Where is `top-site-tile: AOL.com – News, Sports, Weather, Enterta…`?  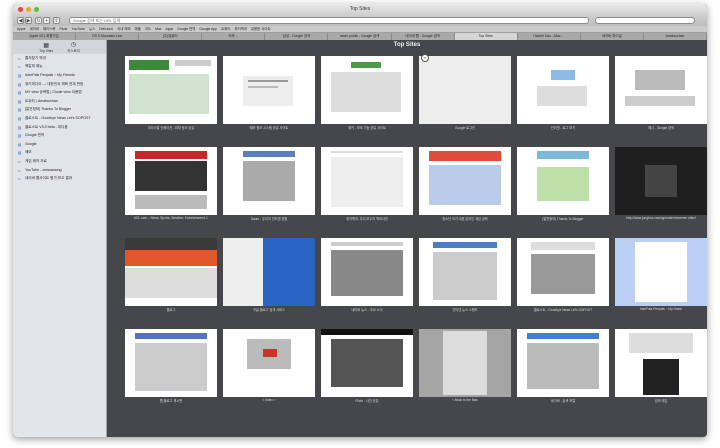 top-site-tile: AOL.com – News, Sports, Weather, Enterta… is located at coordinates (171, 185).